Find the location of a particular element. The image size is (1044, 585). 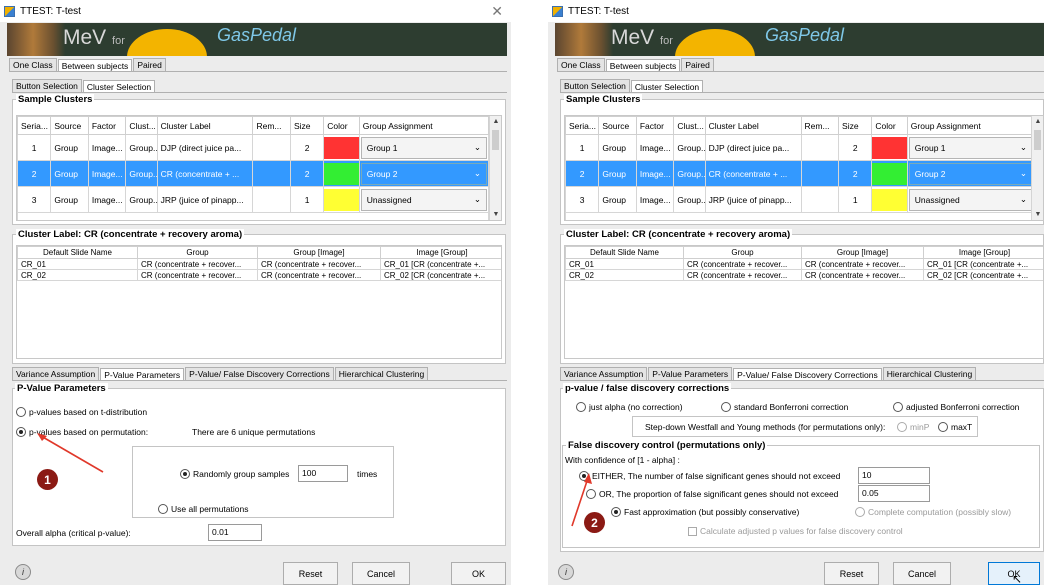

ok-button: OK is located at coordinates (478, 573).